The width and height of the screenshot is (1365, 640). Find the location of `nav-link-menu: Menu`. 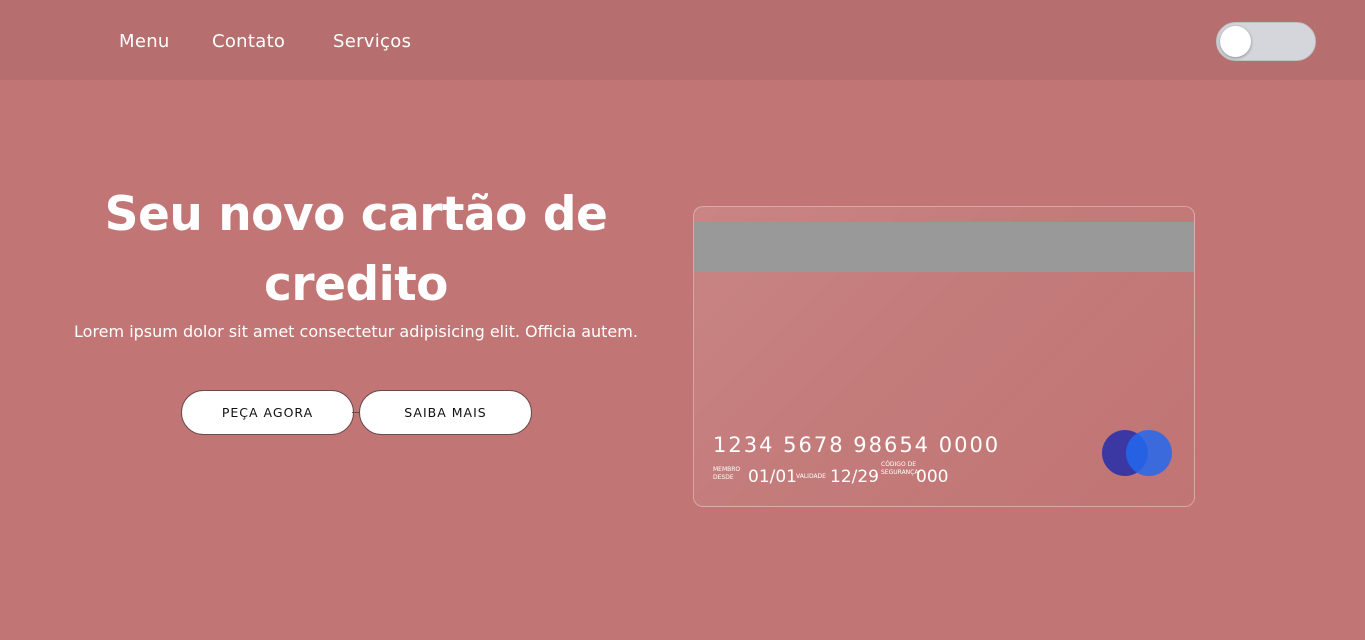

nav-link-menu: Menu is located at coordinates (144, 42).